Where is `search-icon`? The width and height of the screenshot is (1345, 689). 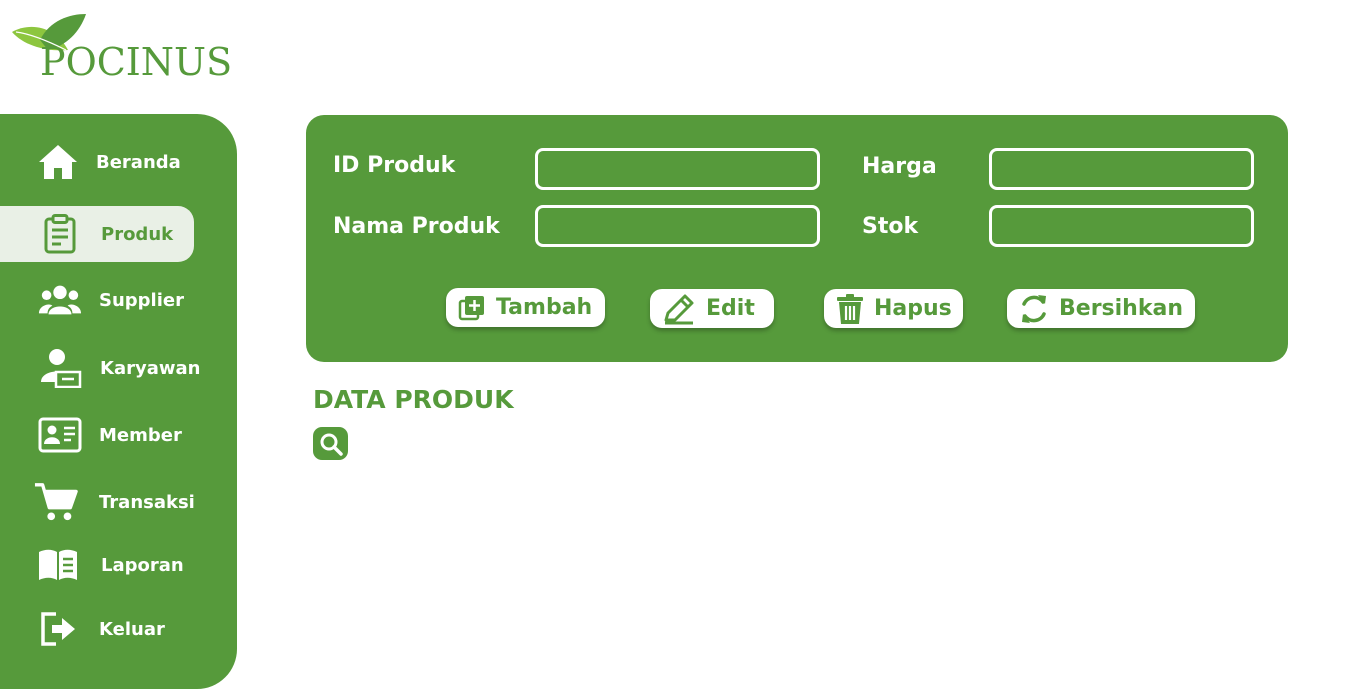 search-icon is located at coordinates (331, 444).